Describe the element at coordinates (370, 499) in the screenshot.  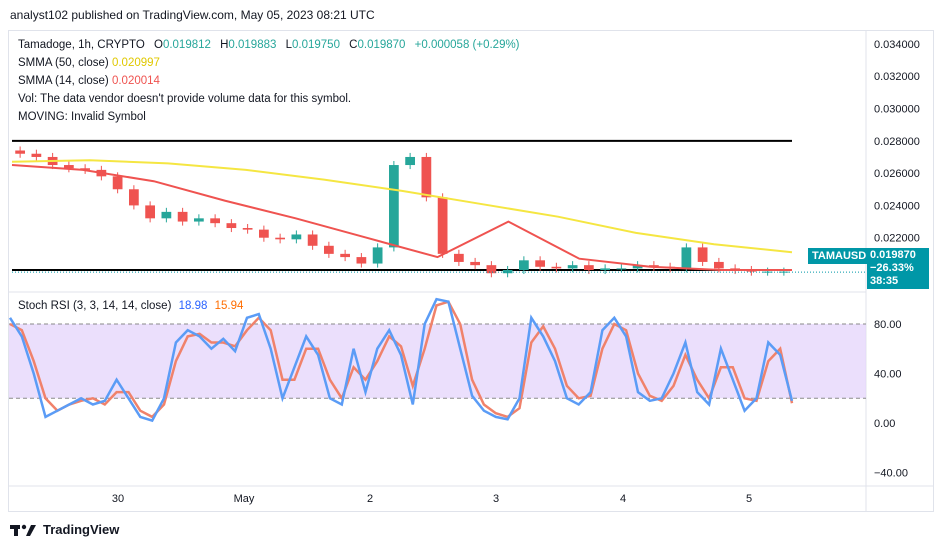
I see `time-axis-tick: 2` at that location.